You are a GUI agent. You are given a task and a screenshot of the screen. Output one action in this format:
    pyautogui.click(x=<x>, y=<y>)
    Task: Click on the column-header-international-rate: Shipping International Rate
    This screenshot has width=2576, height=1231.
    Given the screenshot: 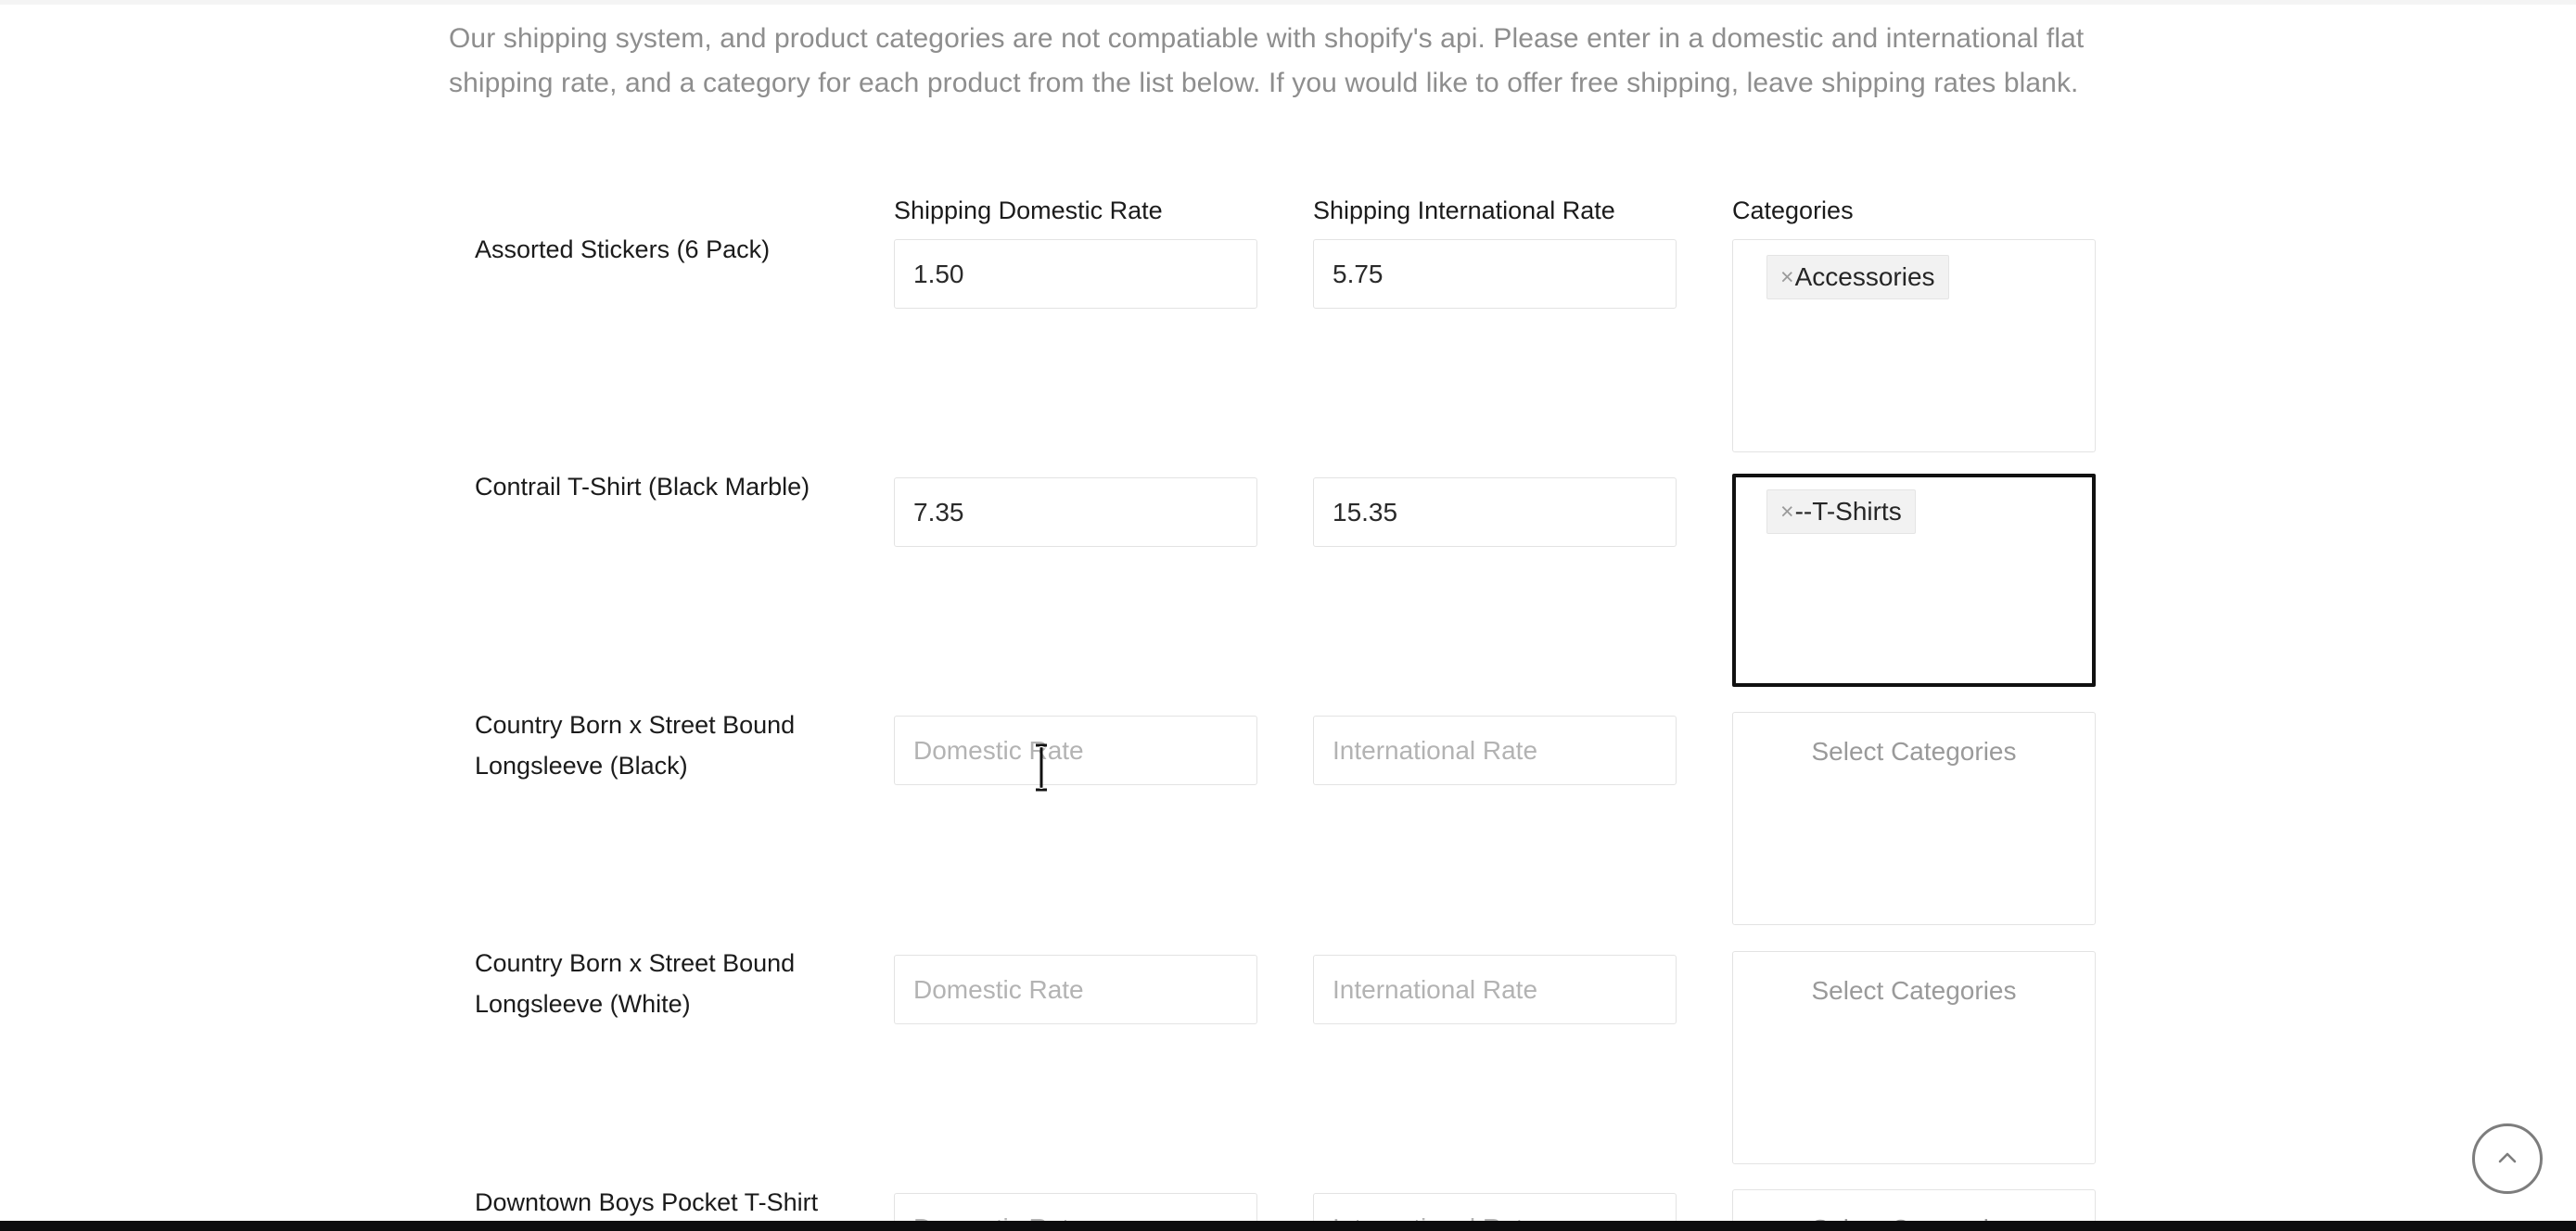 What is the action you would take?
    pyautogui.click(x=1464, y=210)
    